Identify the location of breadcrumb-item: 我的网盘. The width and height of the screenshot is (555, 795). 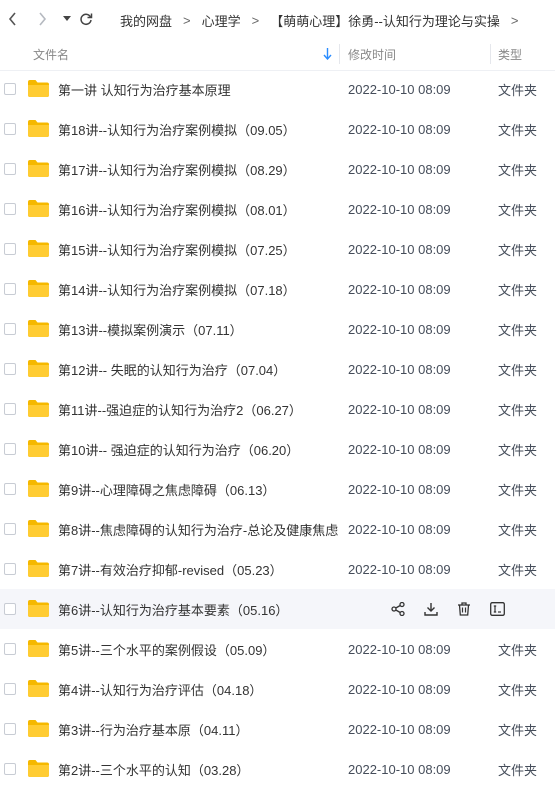
(146, 20).